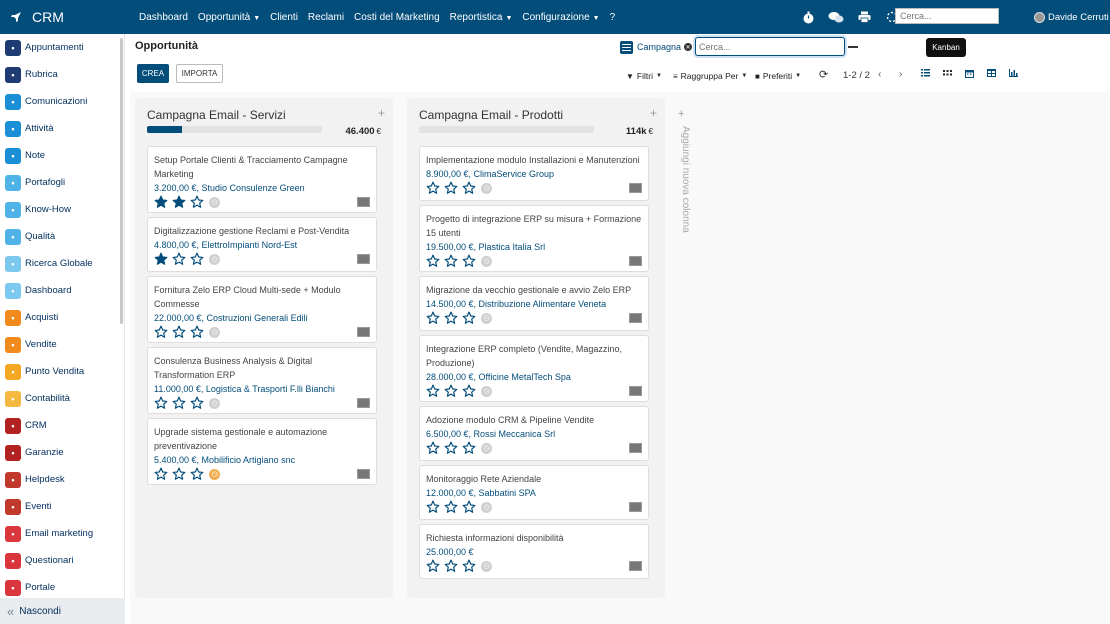 Image resolution: width=1110 pixels, height=624 pixels. Describe the element at coordinates (925, 73) in the screenshot. I see `list-view-icon` at that location.